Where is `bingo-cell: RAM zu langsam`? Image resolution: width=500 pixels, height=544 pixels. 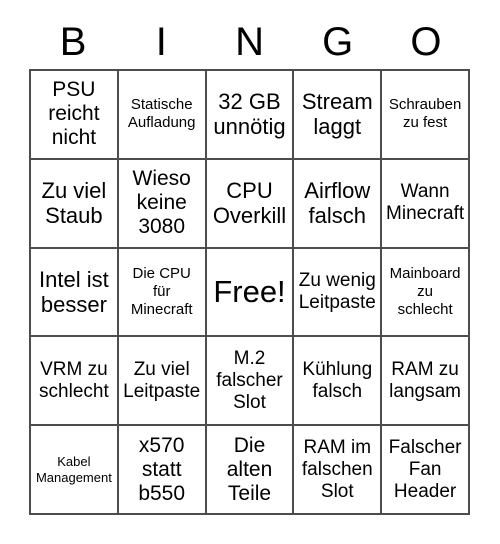
bingo-cell: RAM zu langsam is located at coordinates (426, 382).